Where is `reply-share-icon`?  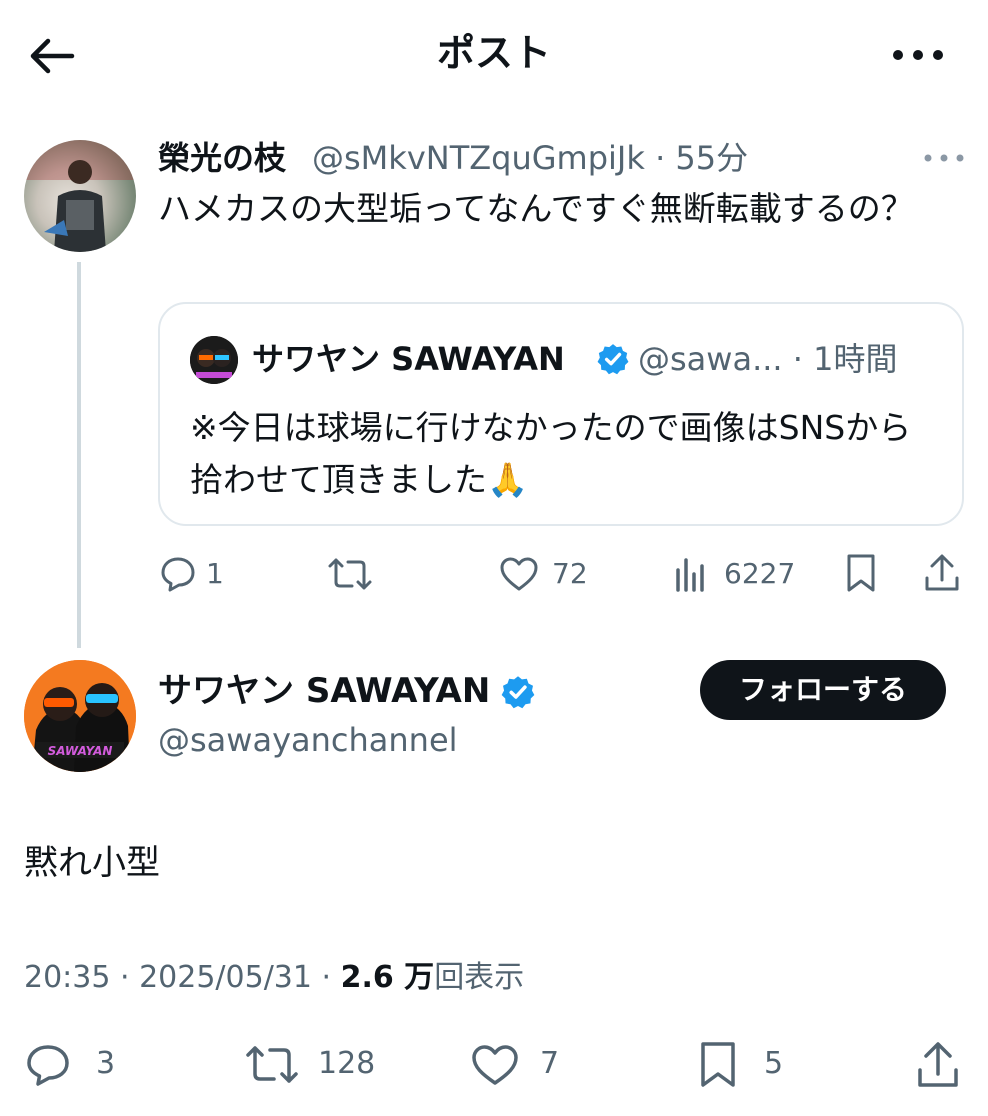 reply-share-icon is located at coordinates (942, 573).